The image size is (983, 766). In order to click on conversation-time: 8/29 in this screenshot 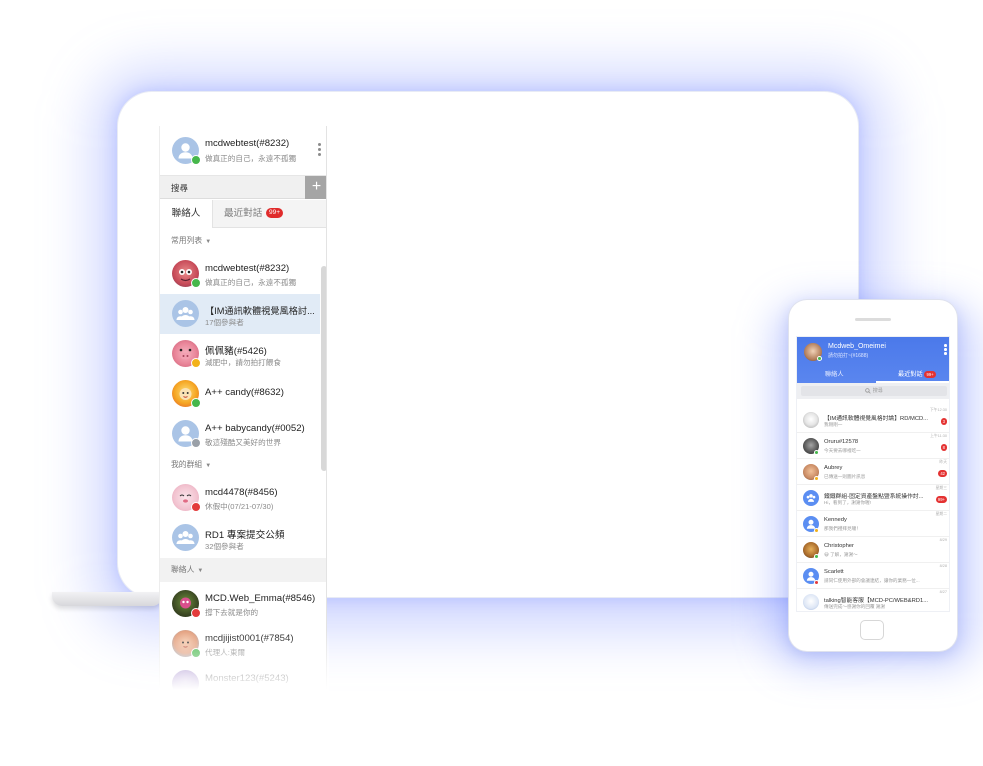, I will do `click(943, 540)`.